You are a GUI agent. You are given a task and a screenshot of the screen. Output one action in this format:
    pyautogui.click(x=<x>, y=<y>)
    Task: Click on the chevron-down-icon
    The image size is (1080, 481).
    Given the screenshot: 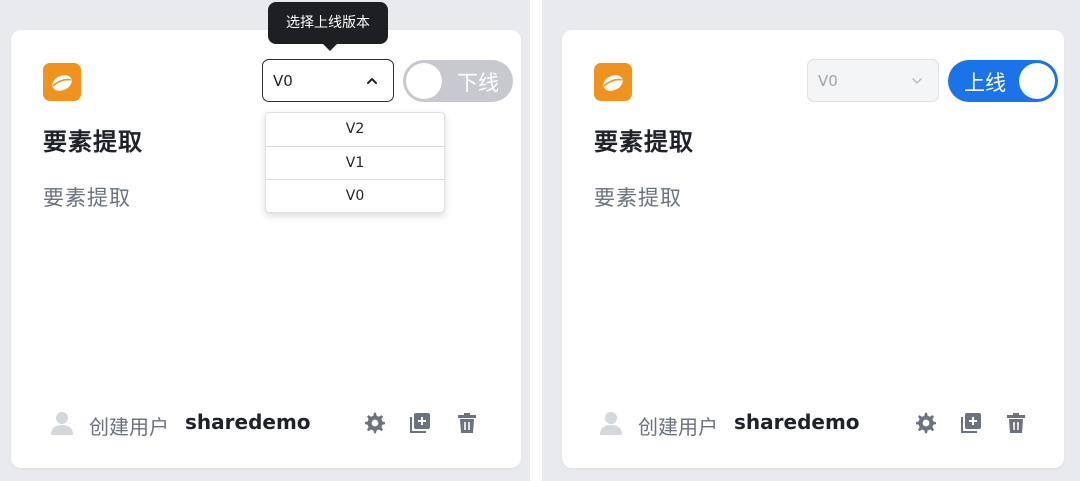 What is the action you would take?
    pyautogui.click(x=917, y=81)
    